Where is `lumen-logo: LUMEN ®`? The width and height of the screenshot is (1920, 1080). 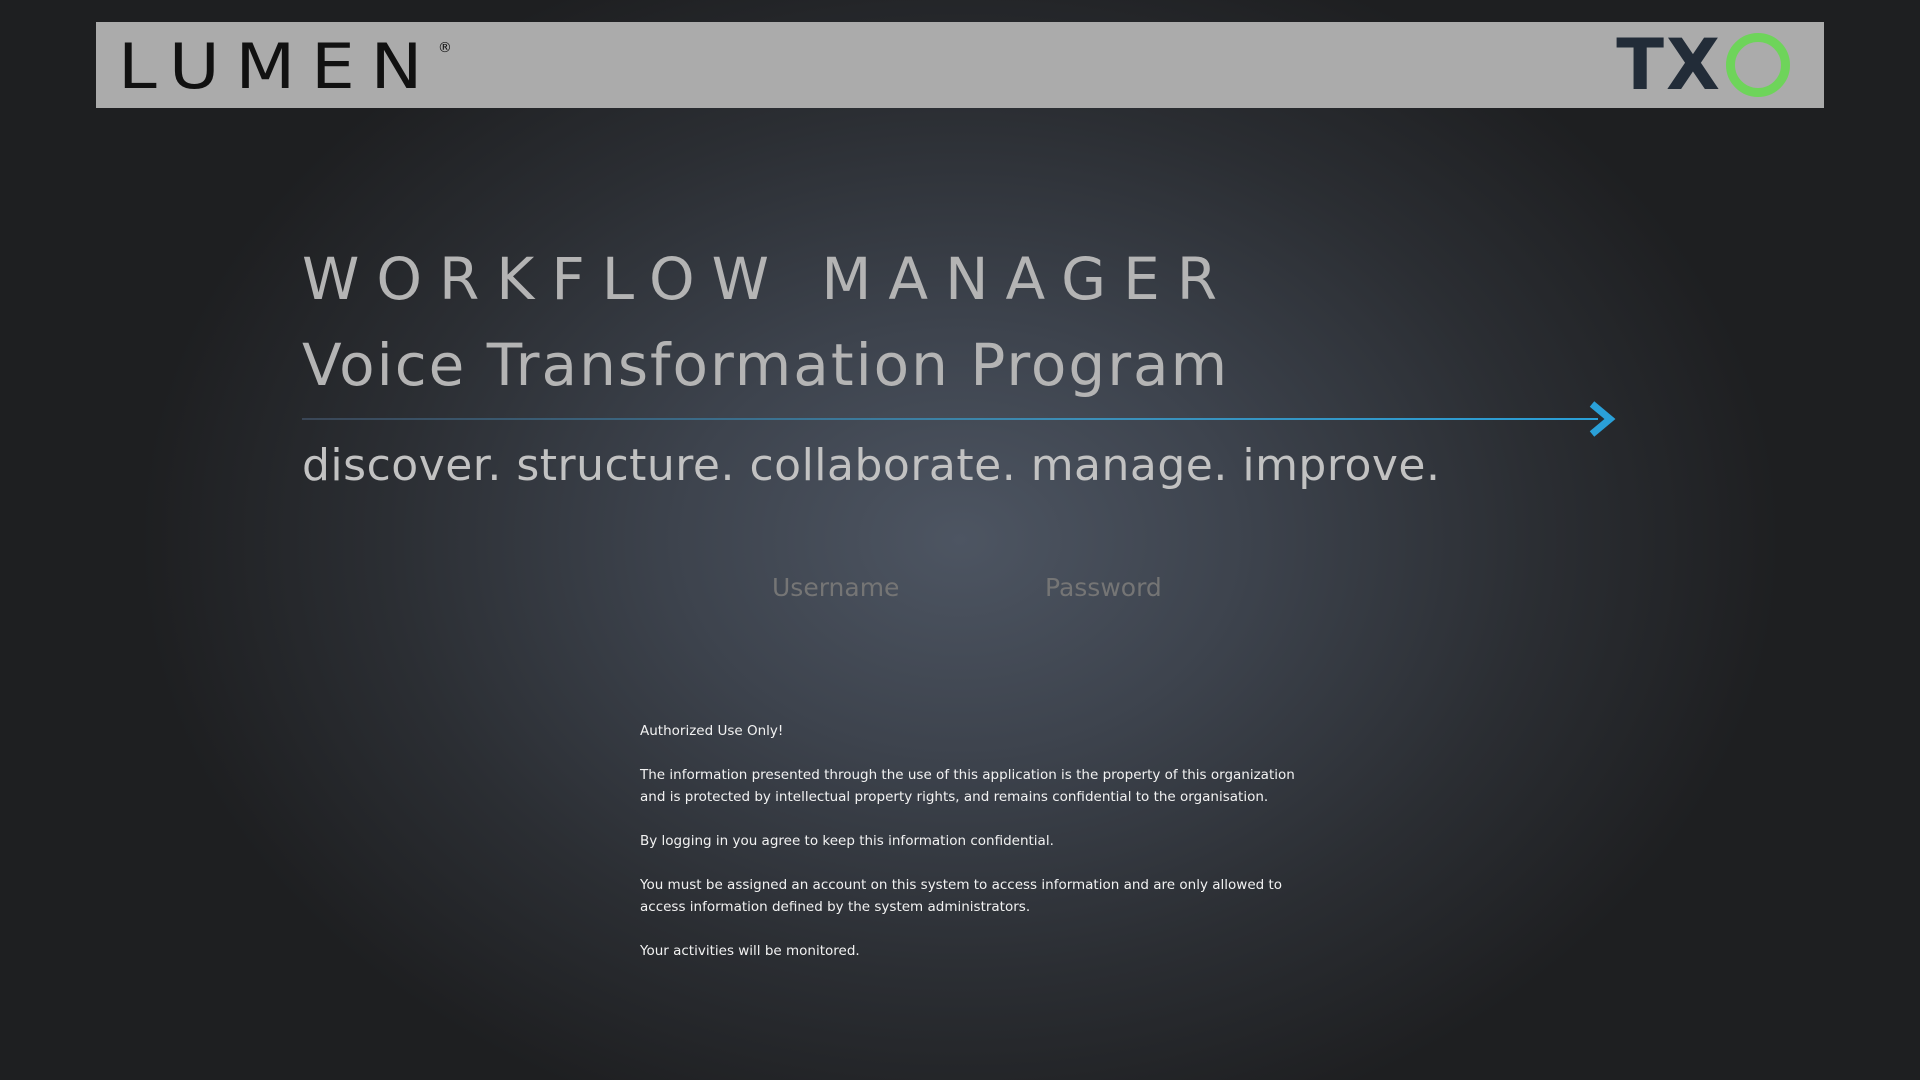 lumen-logo: LUMEN ® is located at coordinates (285, 67).